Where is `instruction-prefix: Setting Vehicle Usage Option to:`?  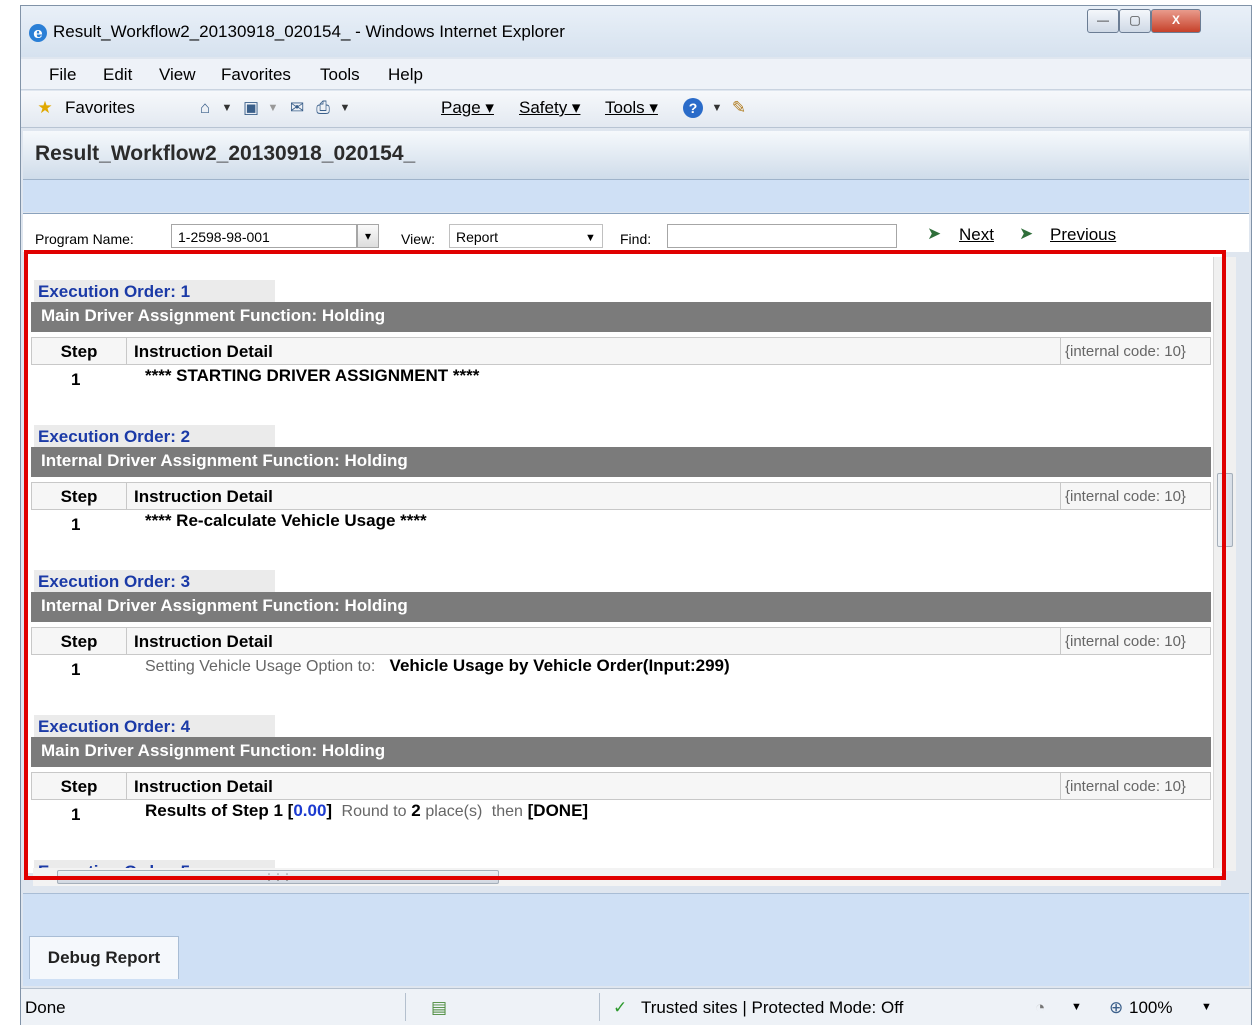
instruction-prefix: Setting Vehicle Usage Option to: is located at coordinates (260, 666).